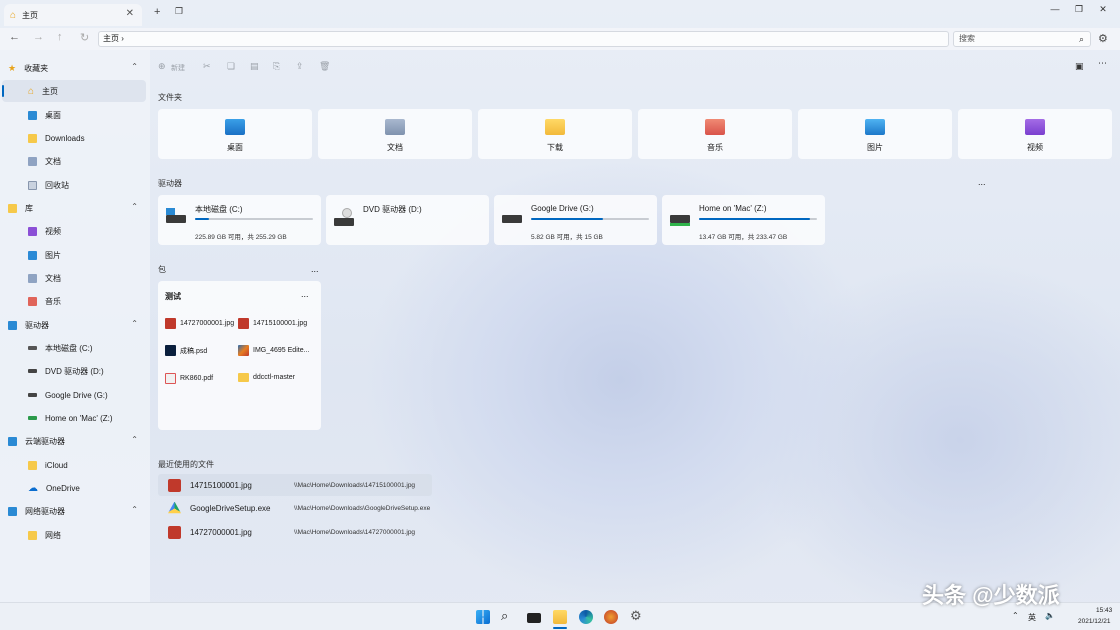 The width and height of the screenshot is (1120, 630). I want to click on settings-app-icon: ⚙, so click(636, 616).